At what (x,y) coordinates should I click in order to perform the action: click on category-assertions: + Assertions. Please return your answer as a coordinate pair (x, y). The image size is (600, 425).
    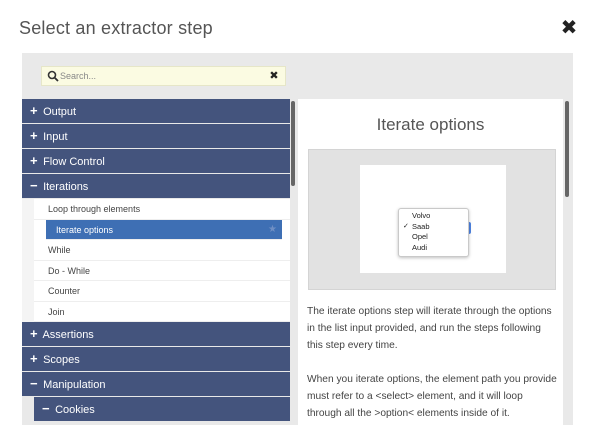
    Looking at the image, I should click on (156, 334).